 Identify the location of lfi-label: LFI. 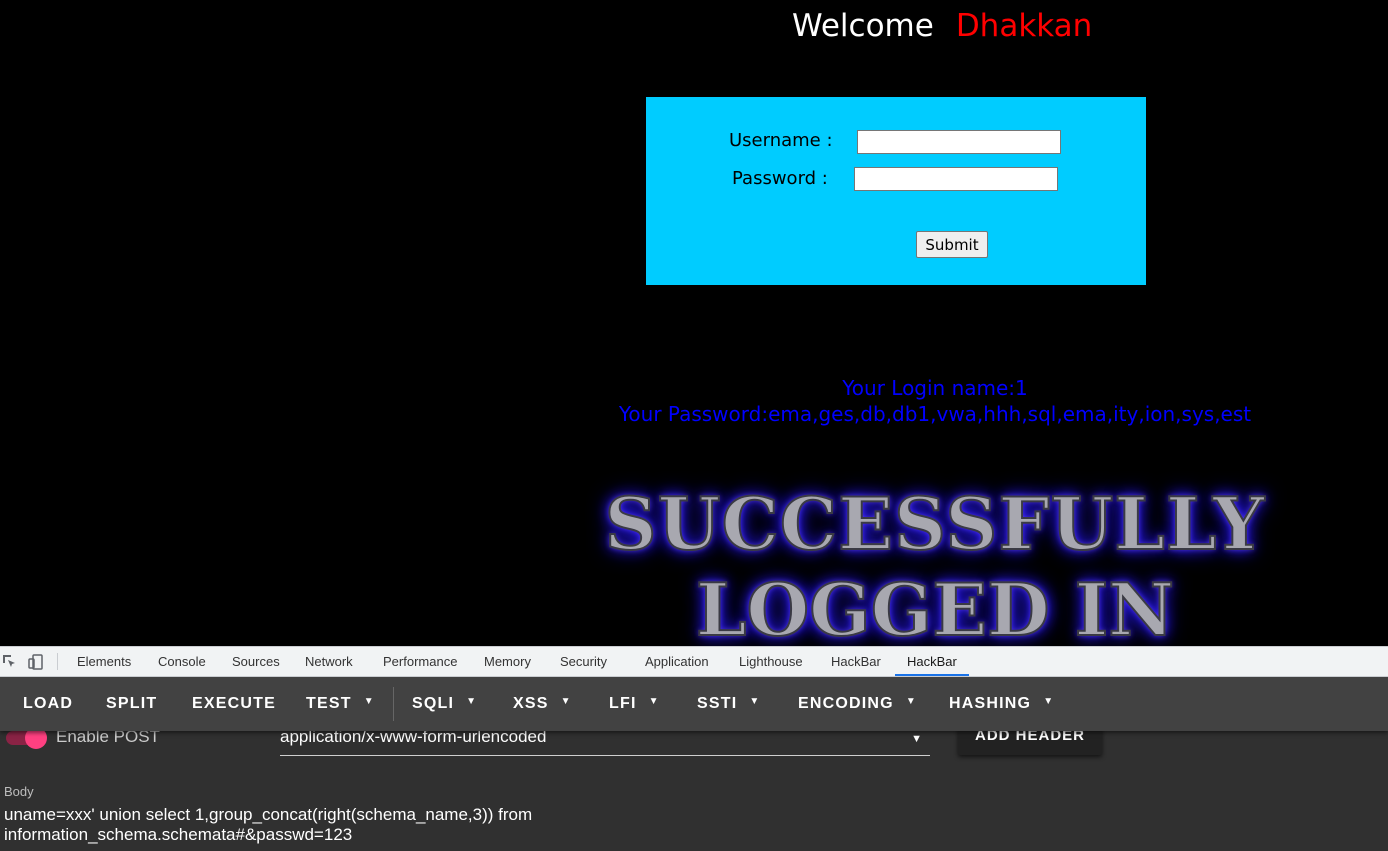
(623, 704).